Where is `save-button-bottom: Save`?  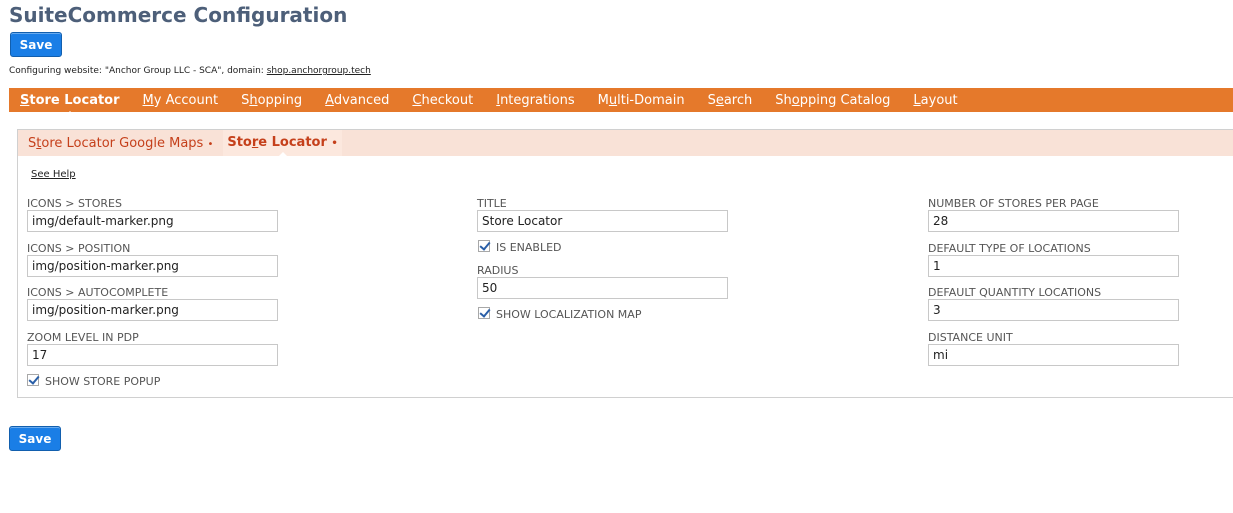
save-button-bottom: Save is located at coordinates (35, 438).